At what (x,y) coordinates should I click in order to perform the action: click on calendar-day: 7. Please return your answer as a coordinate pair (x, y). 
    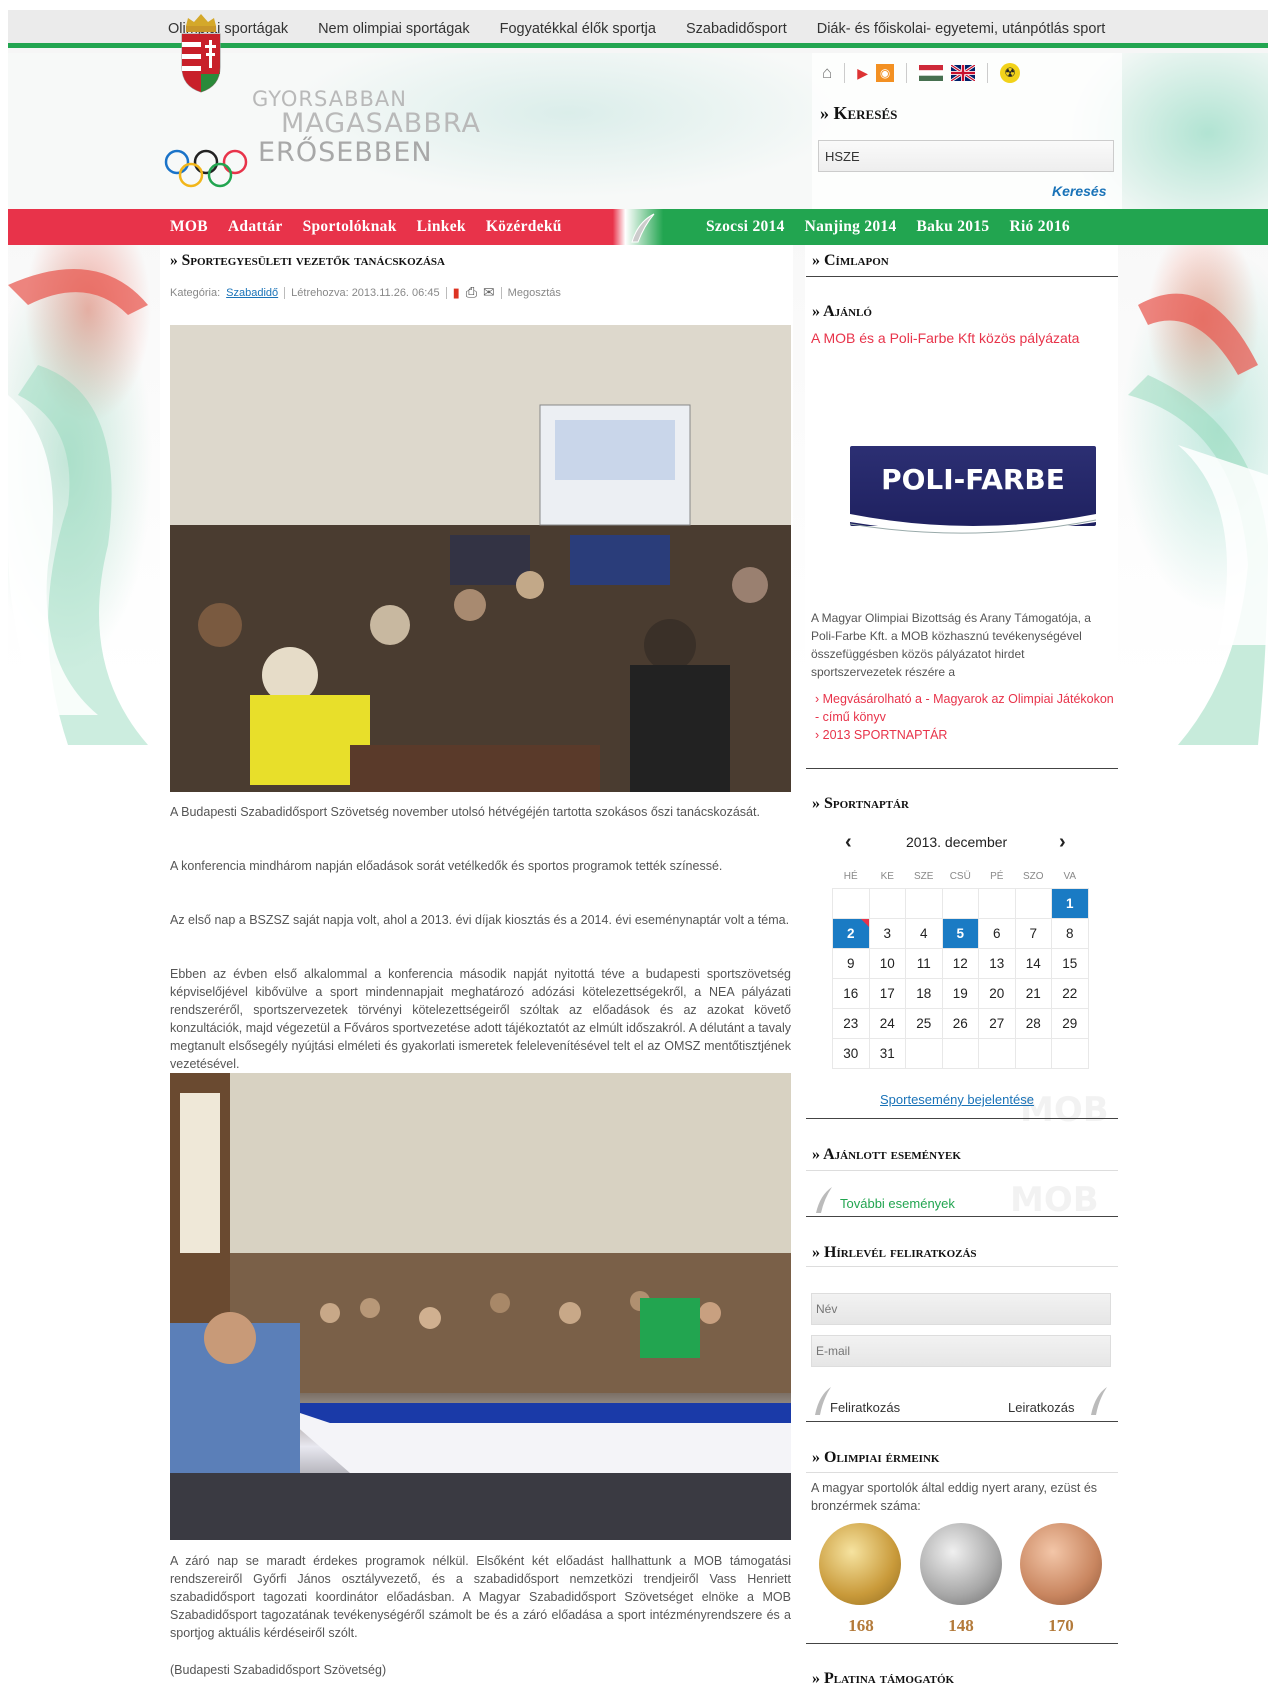
    Looking at the image, I should click on (1033, 933).